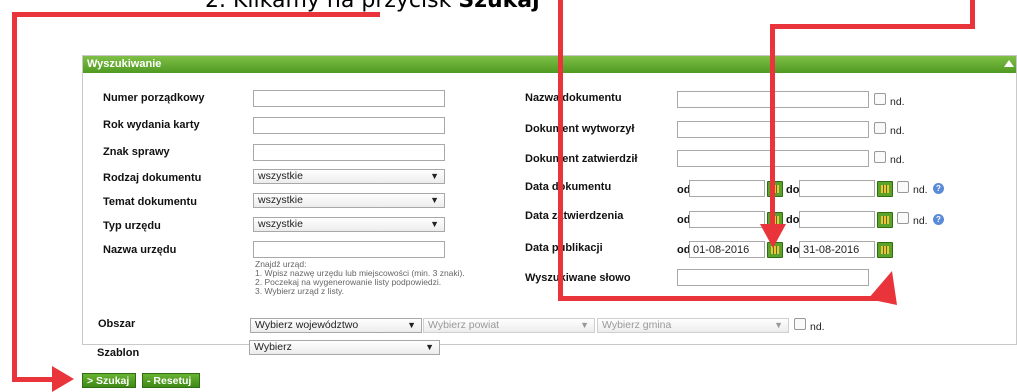 The width and height of the screenshot is (1017, 392). What do you see at coordinates (280, 176) in the screenshot?
I see `rodzaj-value: wszystkie` at bounding box center [280, 176].